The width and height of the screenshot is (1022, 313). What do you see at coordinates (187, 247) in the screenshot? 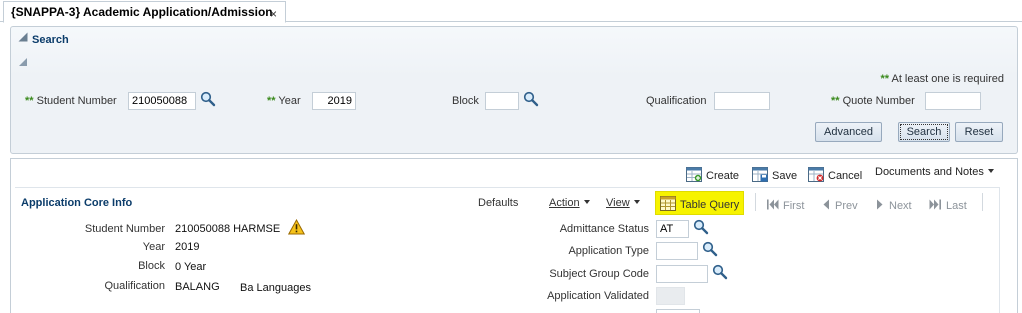
I see `core-year-value: 2019` at bounding box center [187, 247].